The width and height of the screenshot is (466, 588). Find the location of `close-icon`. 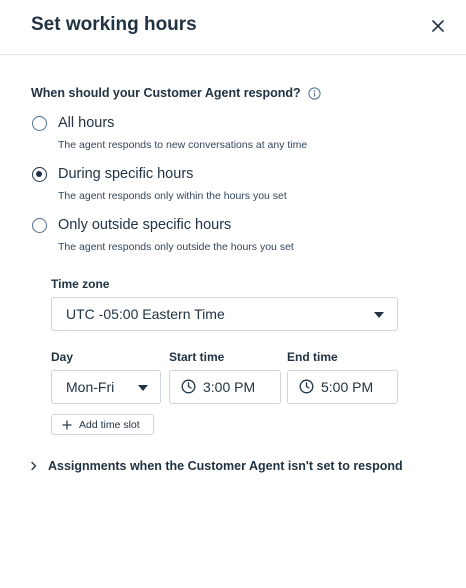

close-icon is located at coordinates (438, 26).